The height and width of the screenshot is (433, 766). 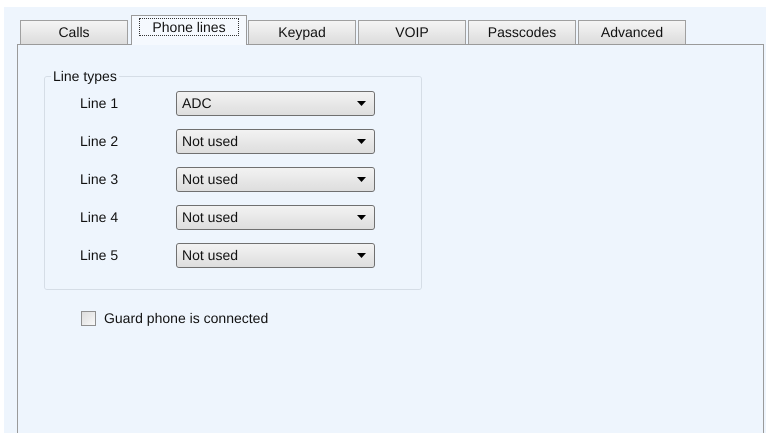 What do you see at coordinates (100, 217) in the screenshot?
I see `line-label: Line 4` at bounding box center [100, 217].